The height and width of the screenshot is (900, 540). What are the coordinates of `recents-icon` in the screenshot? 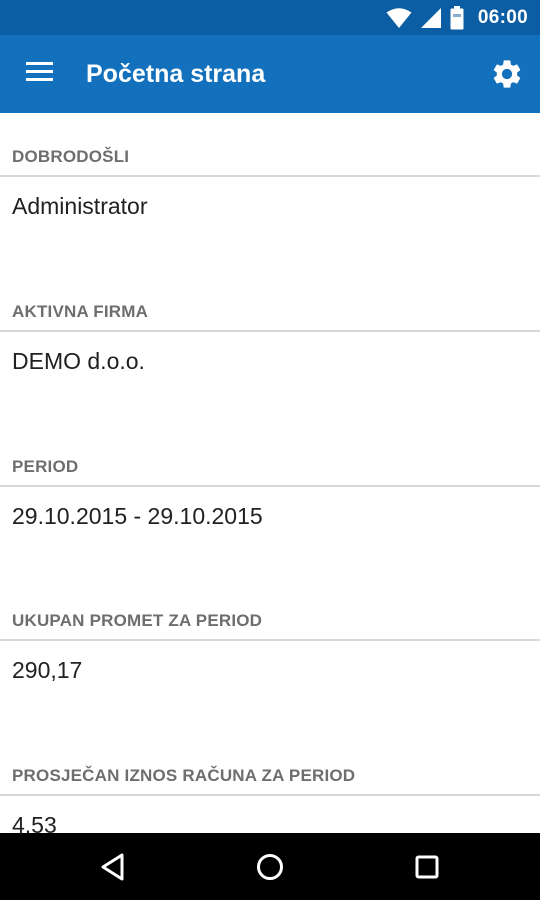 It's located at (427, 867).